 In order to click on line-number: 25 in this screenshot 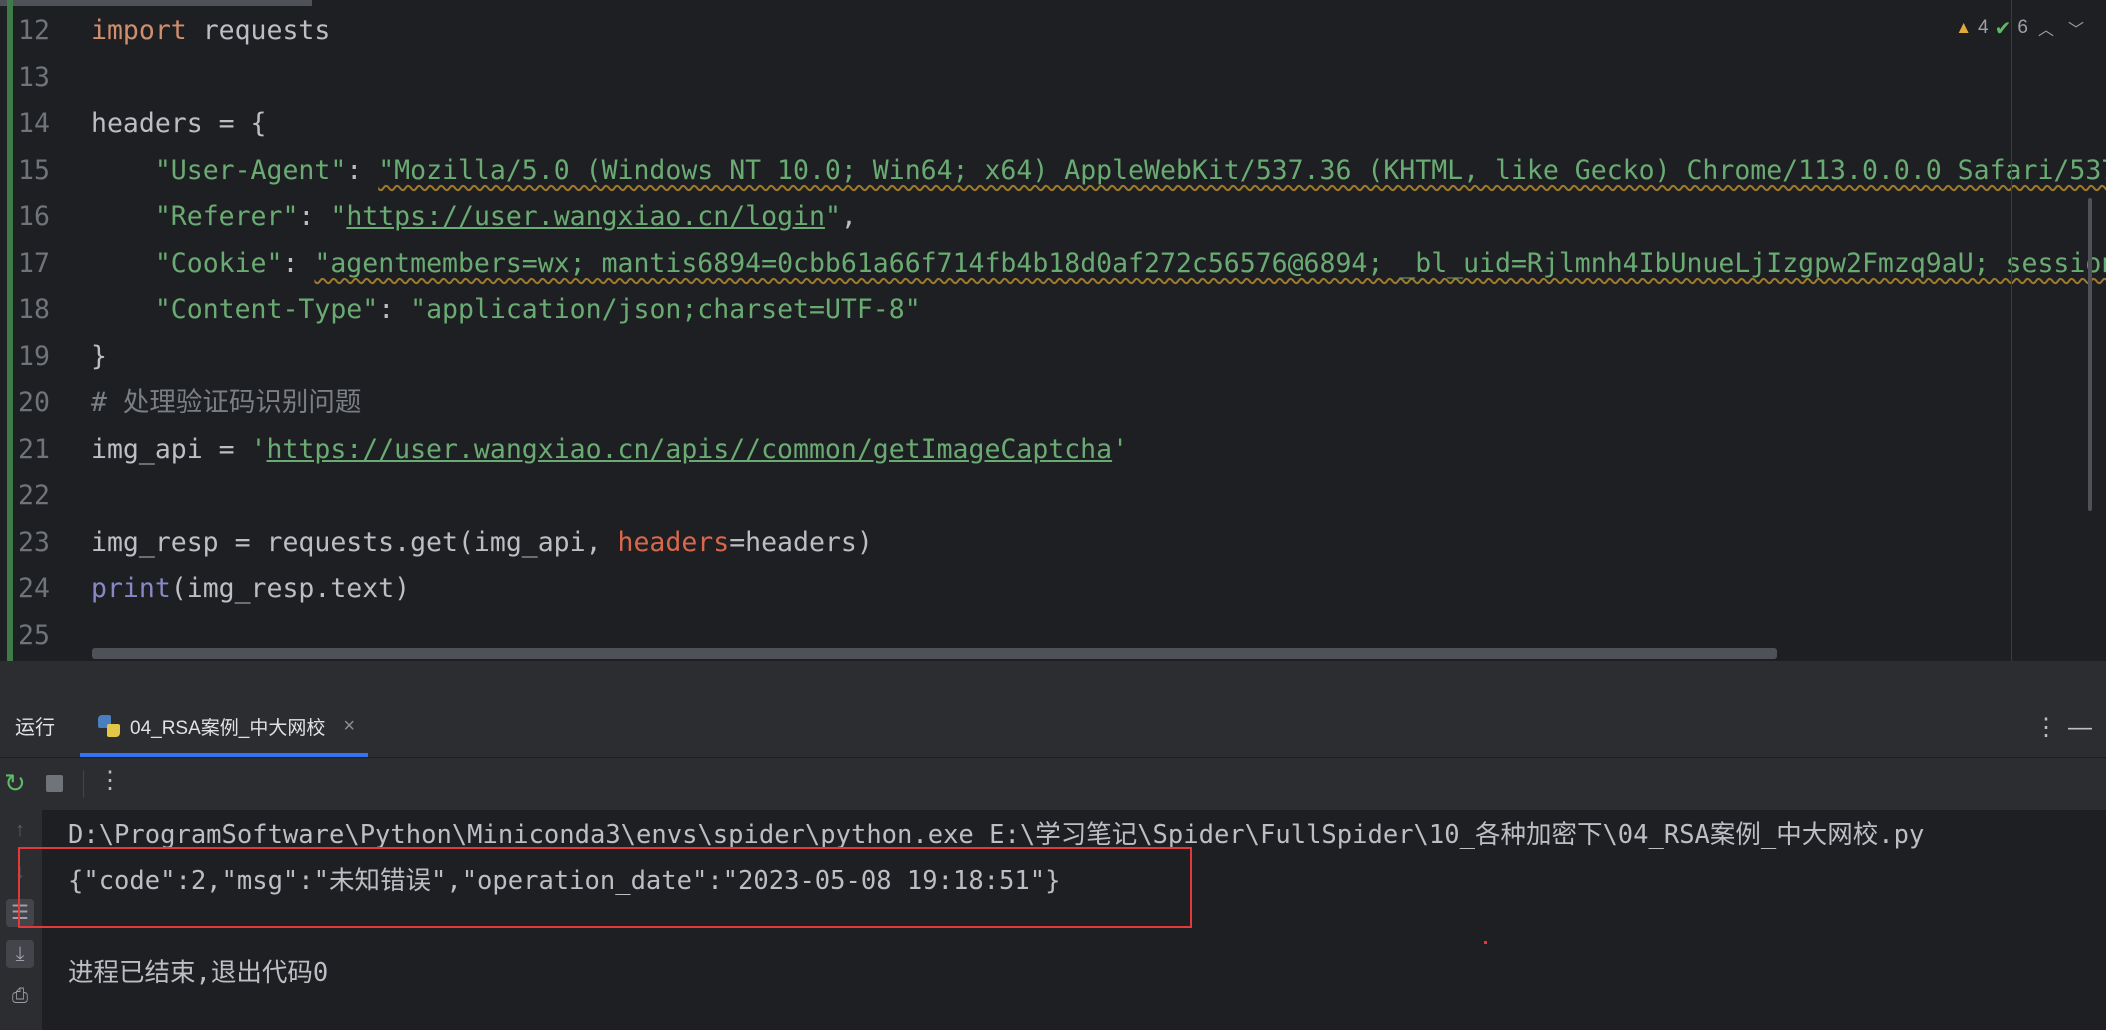, I will do `click(34, 635)`.